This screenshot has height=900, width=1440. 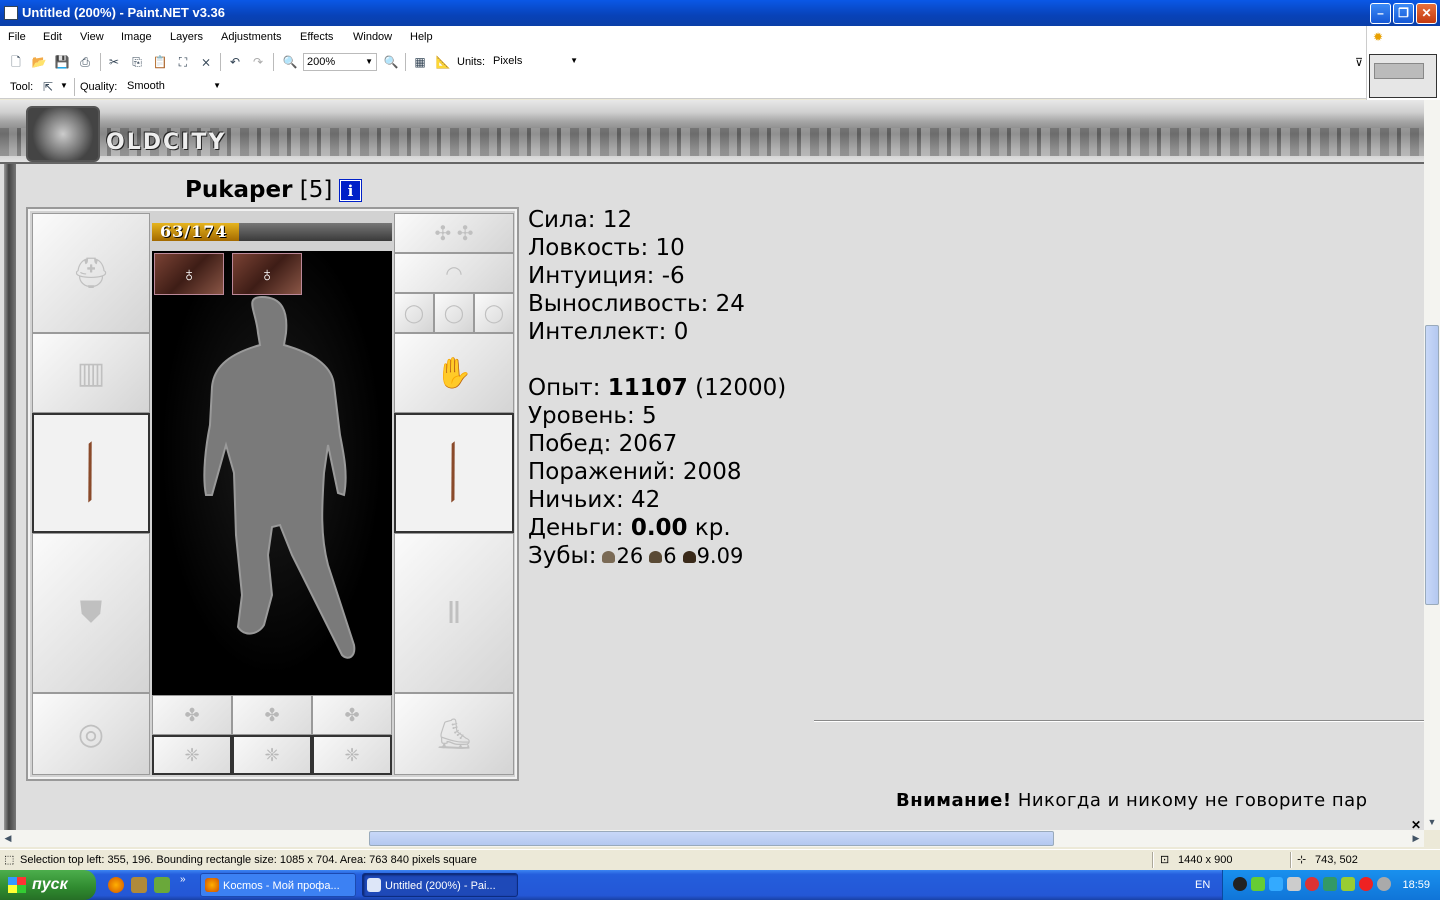 I want to click on open-icon: 📂, so click(x=39, y=62).